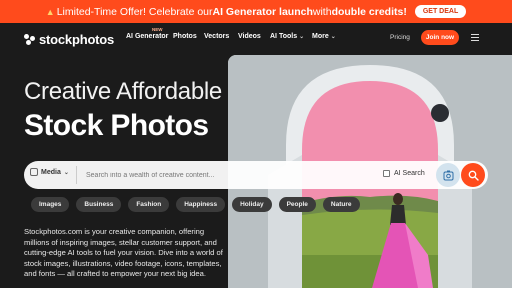 Image resolution: width=512 pixels, height=288 pixels. What do you see at coordinates (440, 37) in the screenshot?
I see `join-now-button: Join now` at bounding box center [440, 37].